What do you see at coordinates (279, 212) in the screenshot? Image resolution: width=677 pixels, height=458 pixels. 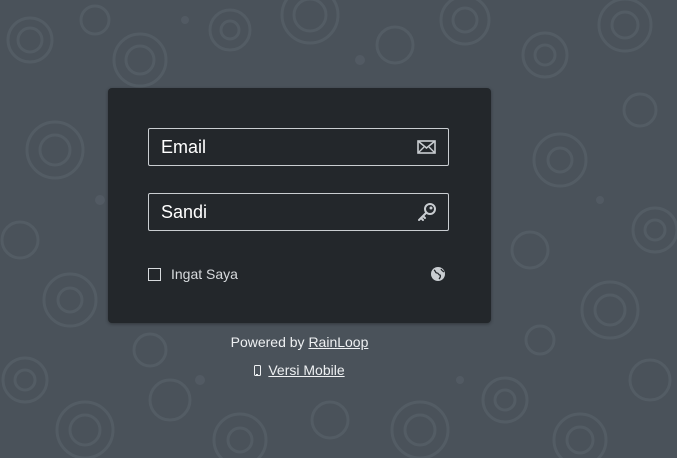 I see `password-input` at bounding box center [279, 212].